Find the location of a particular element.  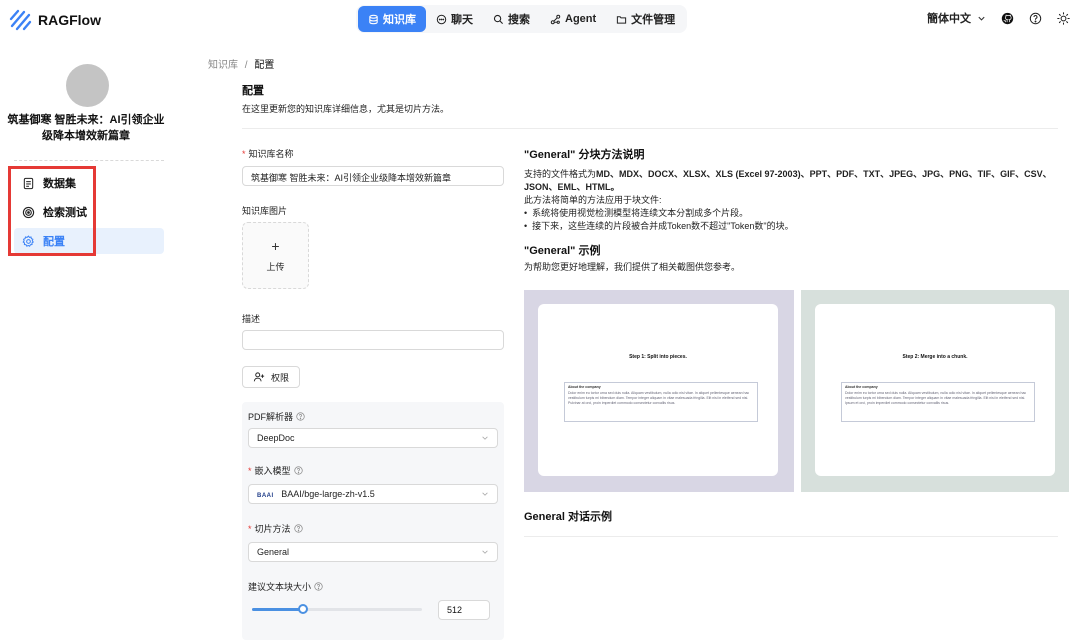

baai-logo: BAAI is located at coordinates (265, 496).